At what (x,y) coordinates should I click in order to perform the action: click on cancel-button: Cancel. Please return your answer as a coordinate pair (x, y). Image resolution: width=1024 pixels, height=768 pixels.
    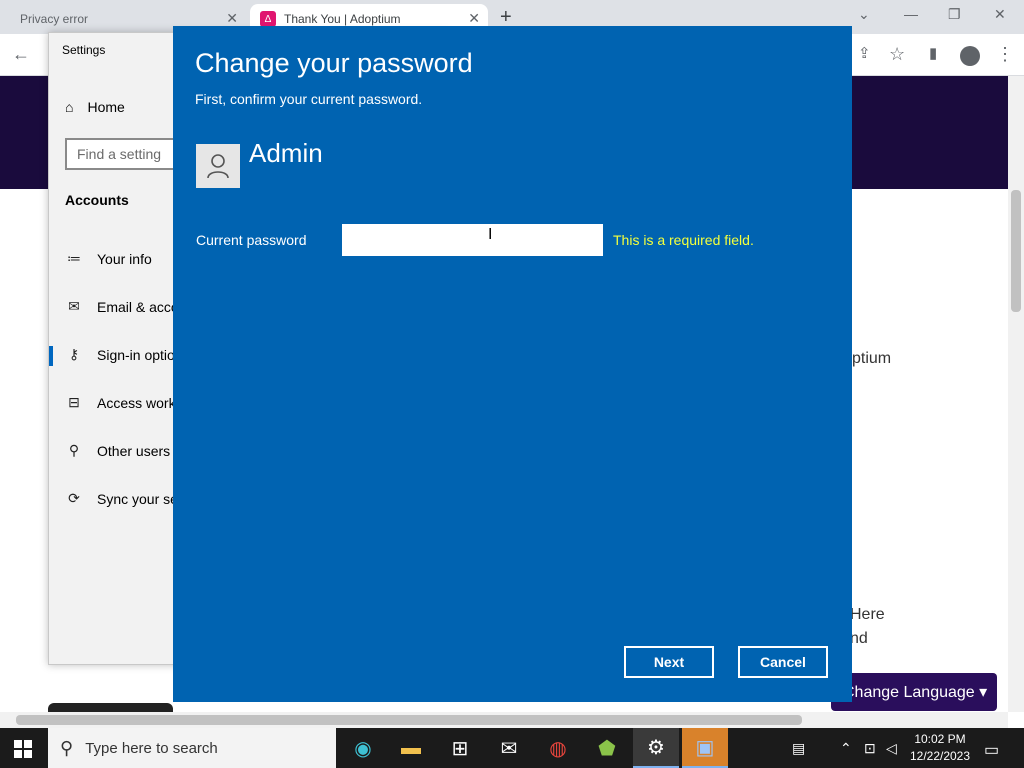
    Looking at the image, I should click on (783, 662).